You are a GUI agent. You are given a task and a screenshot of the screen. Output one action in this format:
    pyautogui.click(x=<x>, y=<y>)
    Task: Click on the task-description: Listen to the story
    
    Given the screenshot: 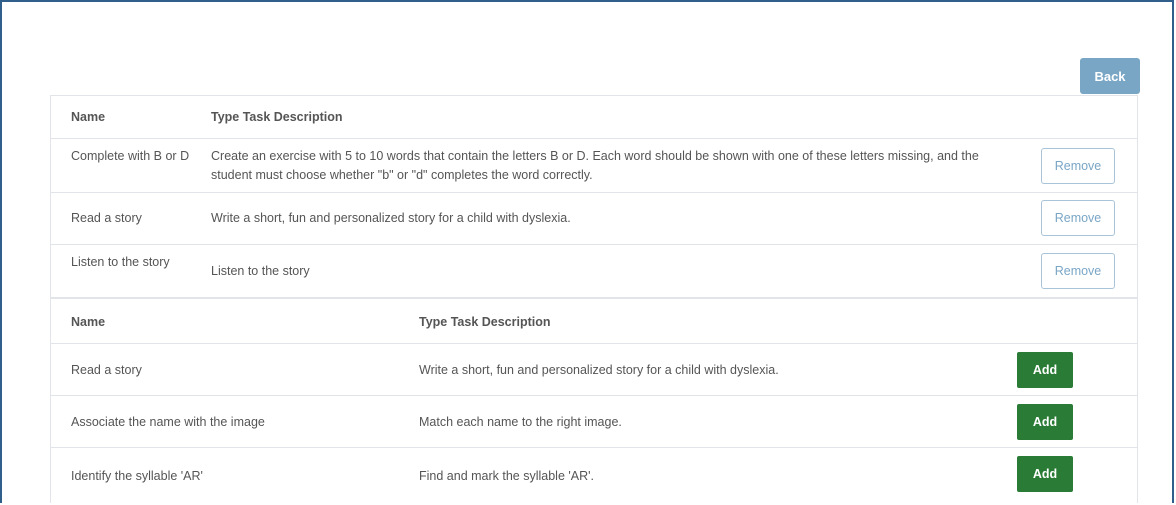 What is the action you would take?
    pyautogui.click(x=260, y=271)
    